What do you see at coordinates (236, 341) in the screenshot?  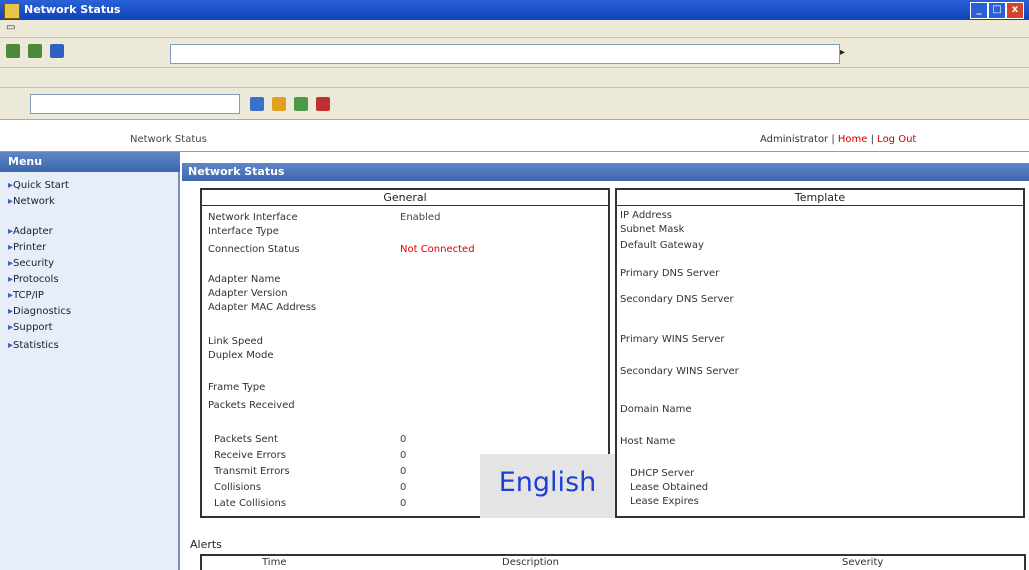 I see `gen-label: Link Speed` at bounding box center [236, 341].